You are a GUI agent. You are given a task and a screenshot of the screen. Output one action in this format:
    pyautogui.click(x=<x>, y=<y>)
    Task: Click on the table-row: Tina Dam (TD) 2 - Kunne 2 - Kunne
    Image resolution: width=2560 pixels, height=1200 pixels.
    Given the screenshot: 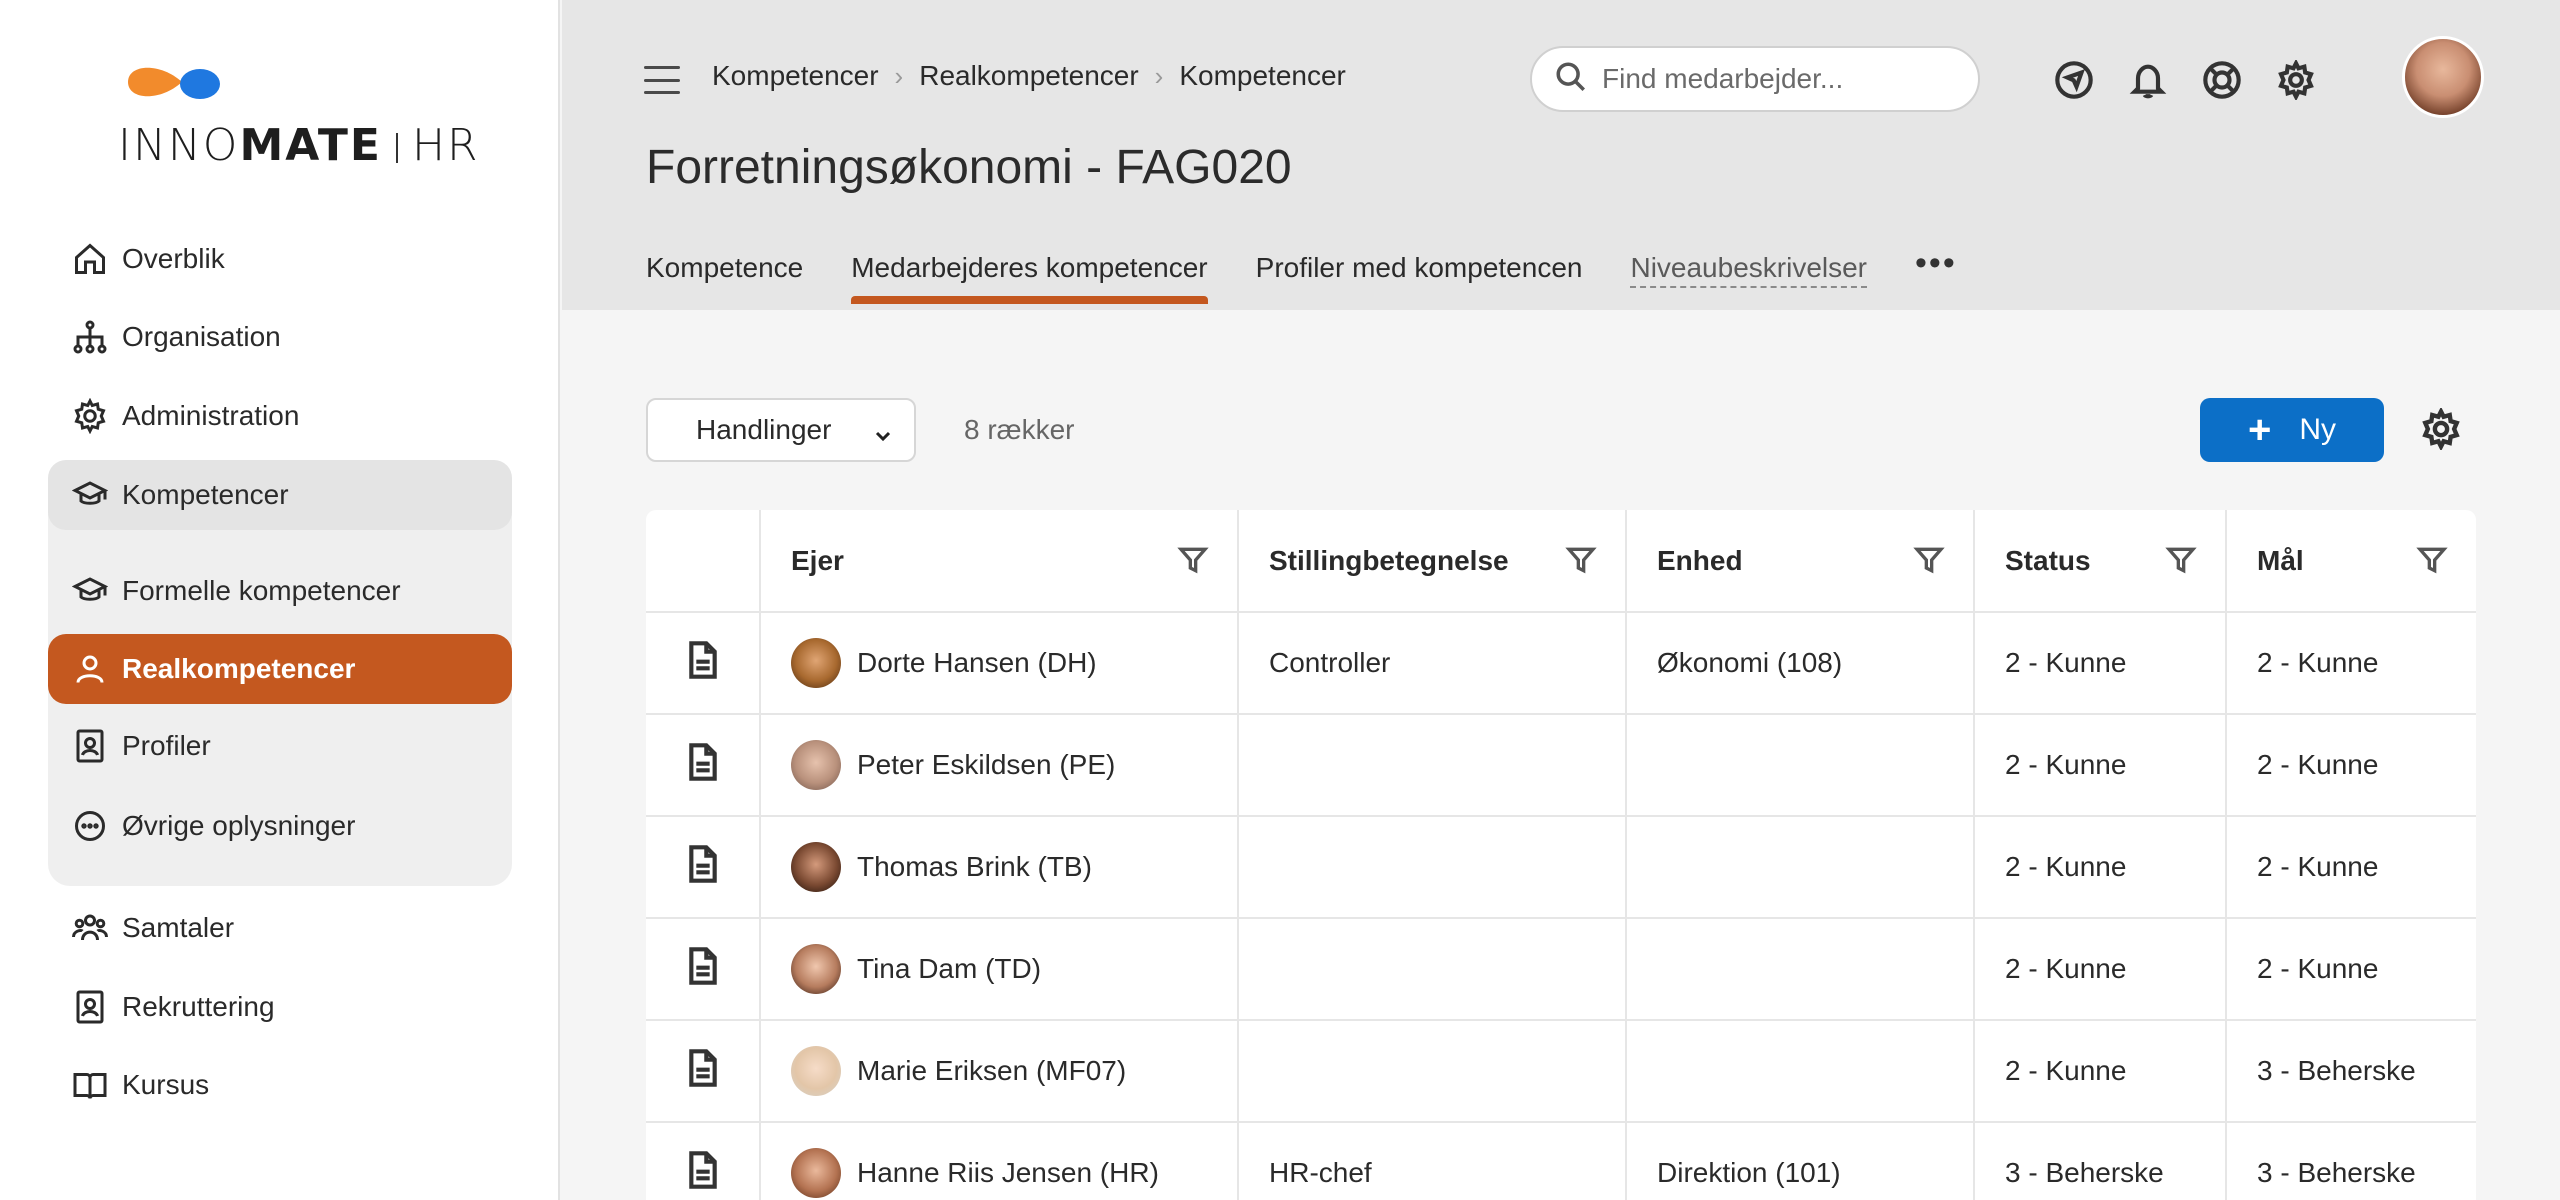 What is the action you would take?
    pyautogui.click(x=1561, y=969)
    